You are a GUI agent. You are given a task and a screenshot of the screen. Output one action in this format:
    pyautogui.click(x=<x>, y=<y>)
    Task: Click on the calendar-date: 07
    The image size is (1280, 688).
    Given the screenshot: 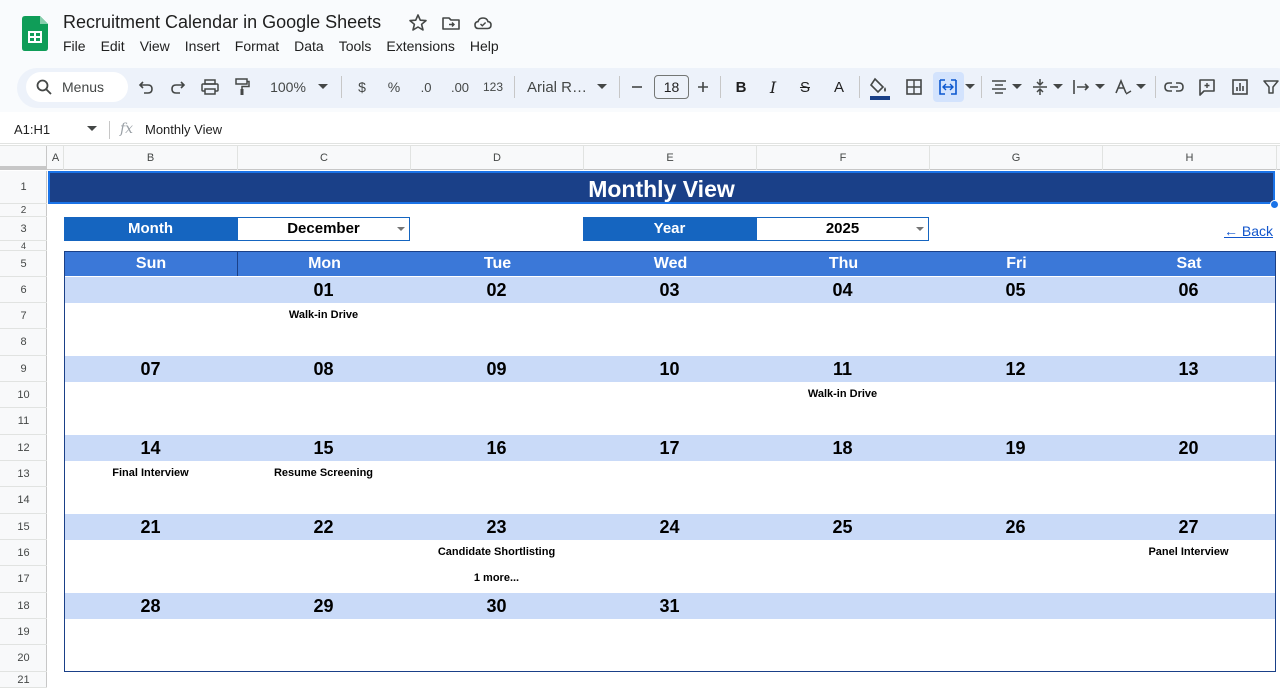 What is the action you would take?
    pyautogui.click(x=150, y=369)
    